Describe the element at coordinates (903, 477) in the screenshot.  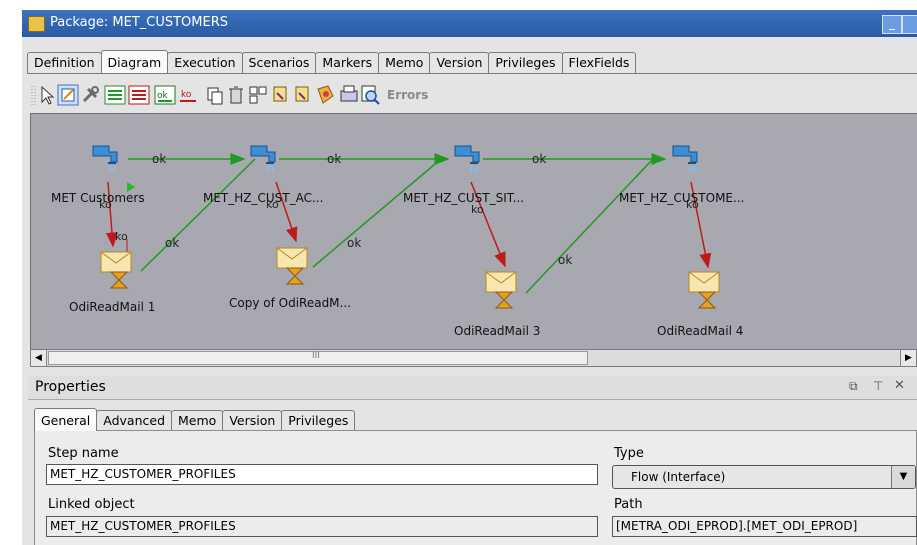
I see `chevron-down-icon: ▼` at that location.